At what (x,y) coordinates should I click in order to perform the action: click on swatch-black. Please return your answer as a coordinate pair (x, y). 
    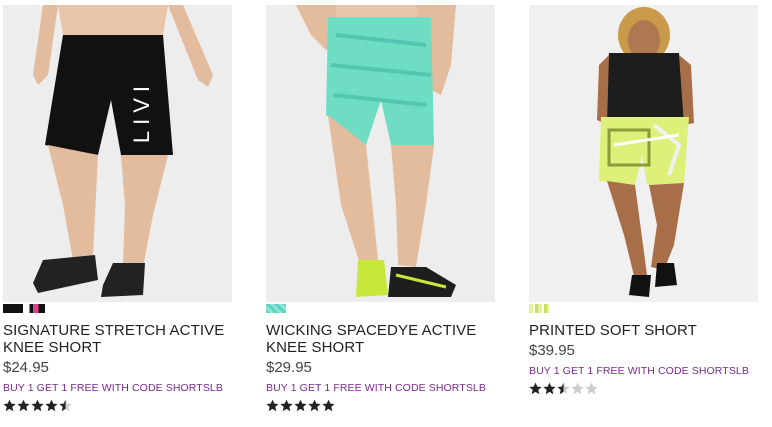
    Looking at the image, I should click on (13, 308).